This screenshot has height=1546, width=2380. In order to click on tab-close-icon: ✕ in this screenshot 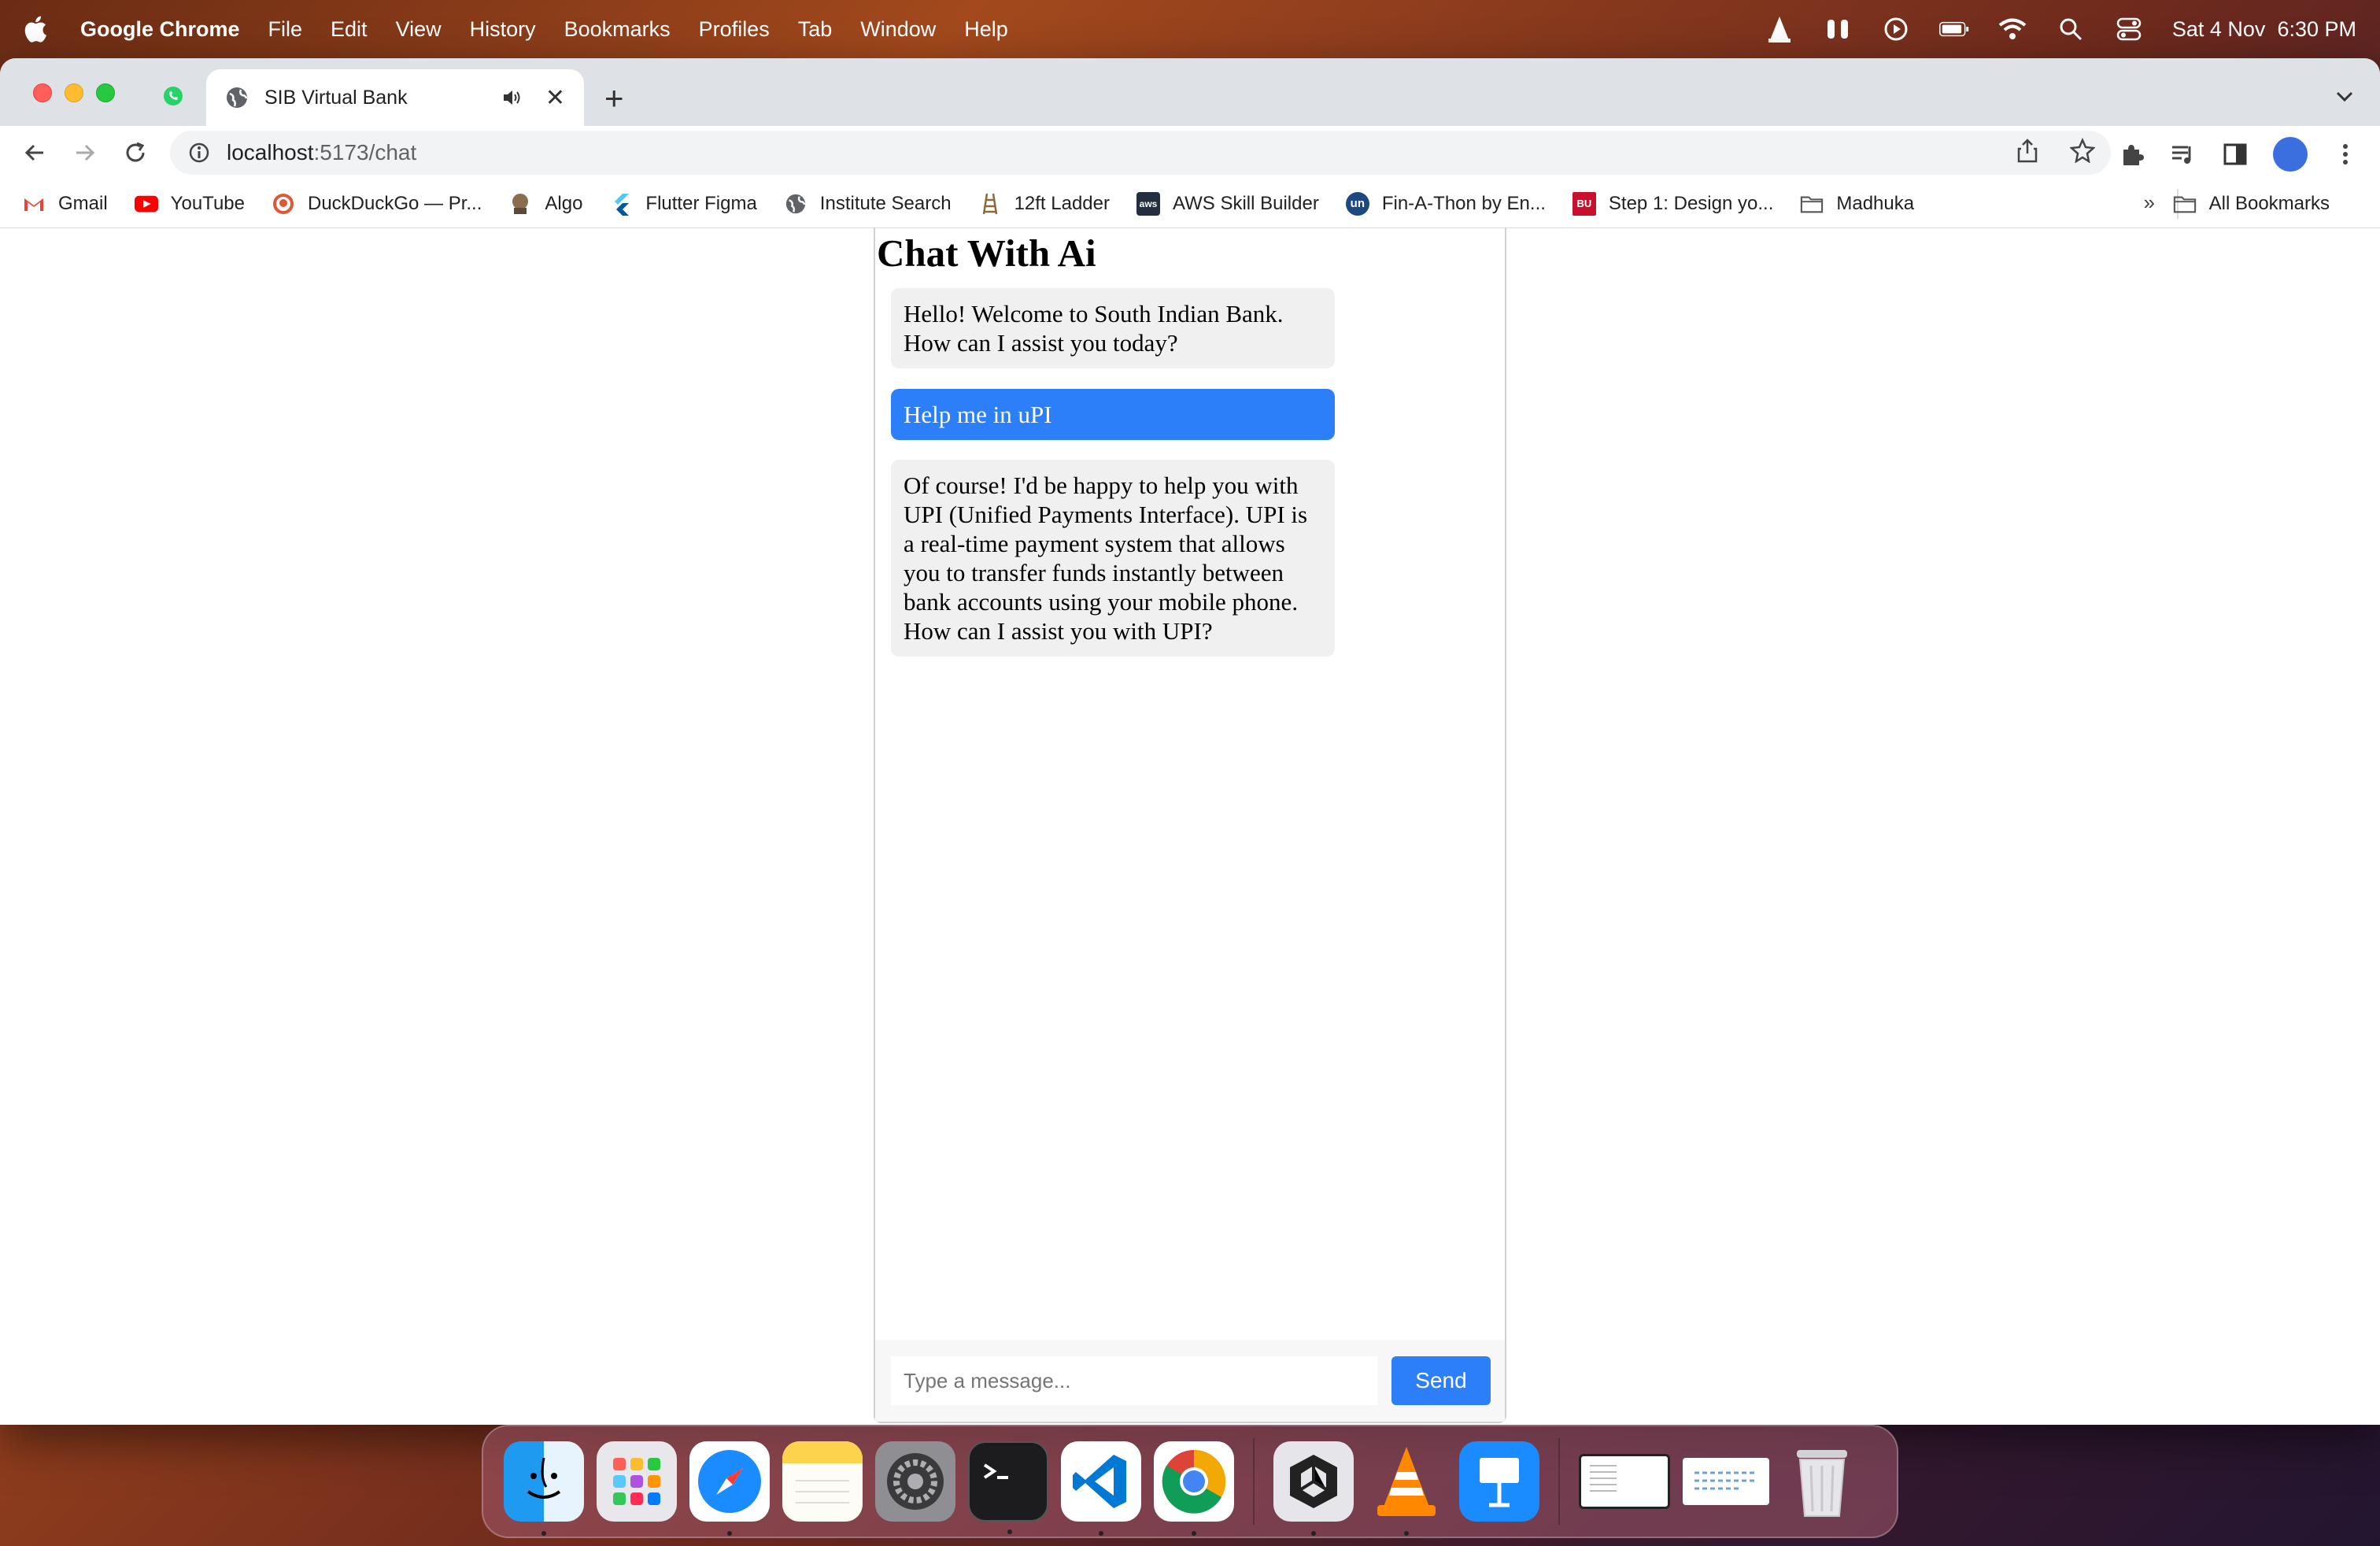, I will do `click(555, 98)`.